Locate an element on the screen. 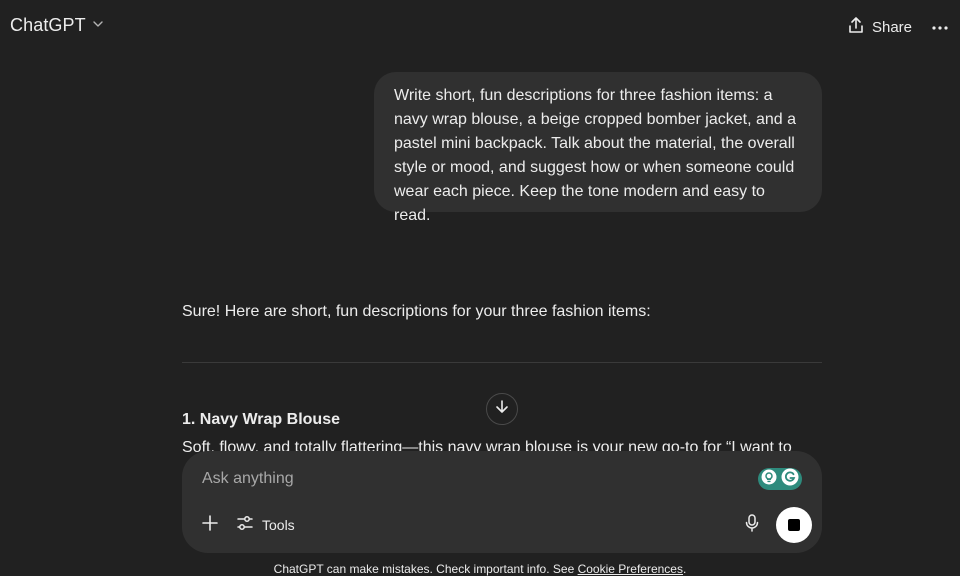  share-label: Share is located at coordinates (891, 27).